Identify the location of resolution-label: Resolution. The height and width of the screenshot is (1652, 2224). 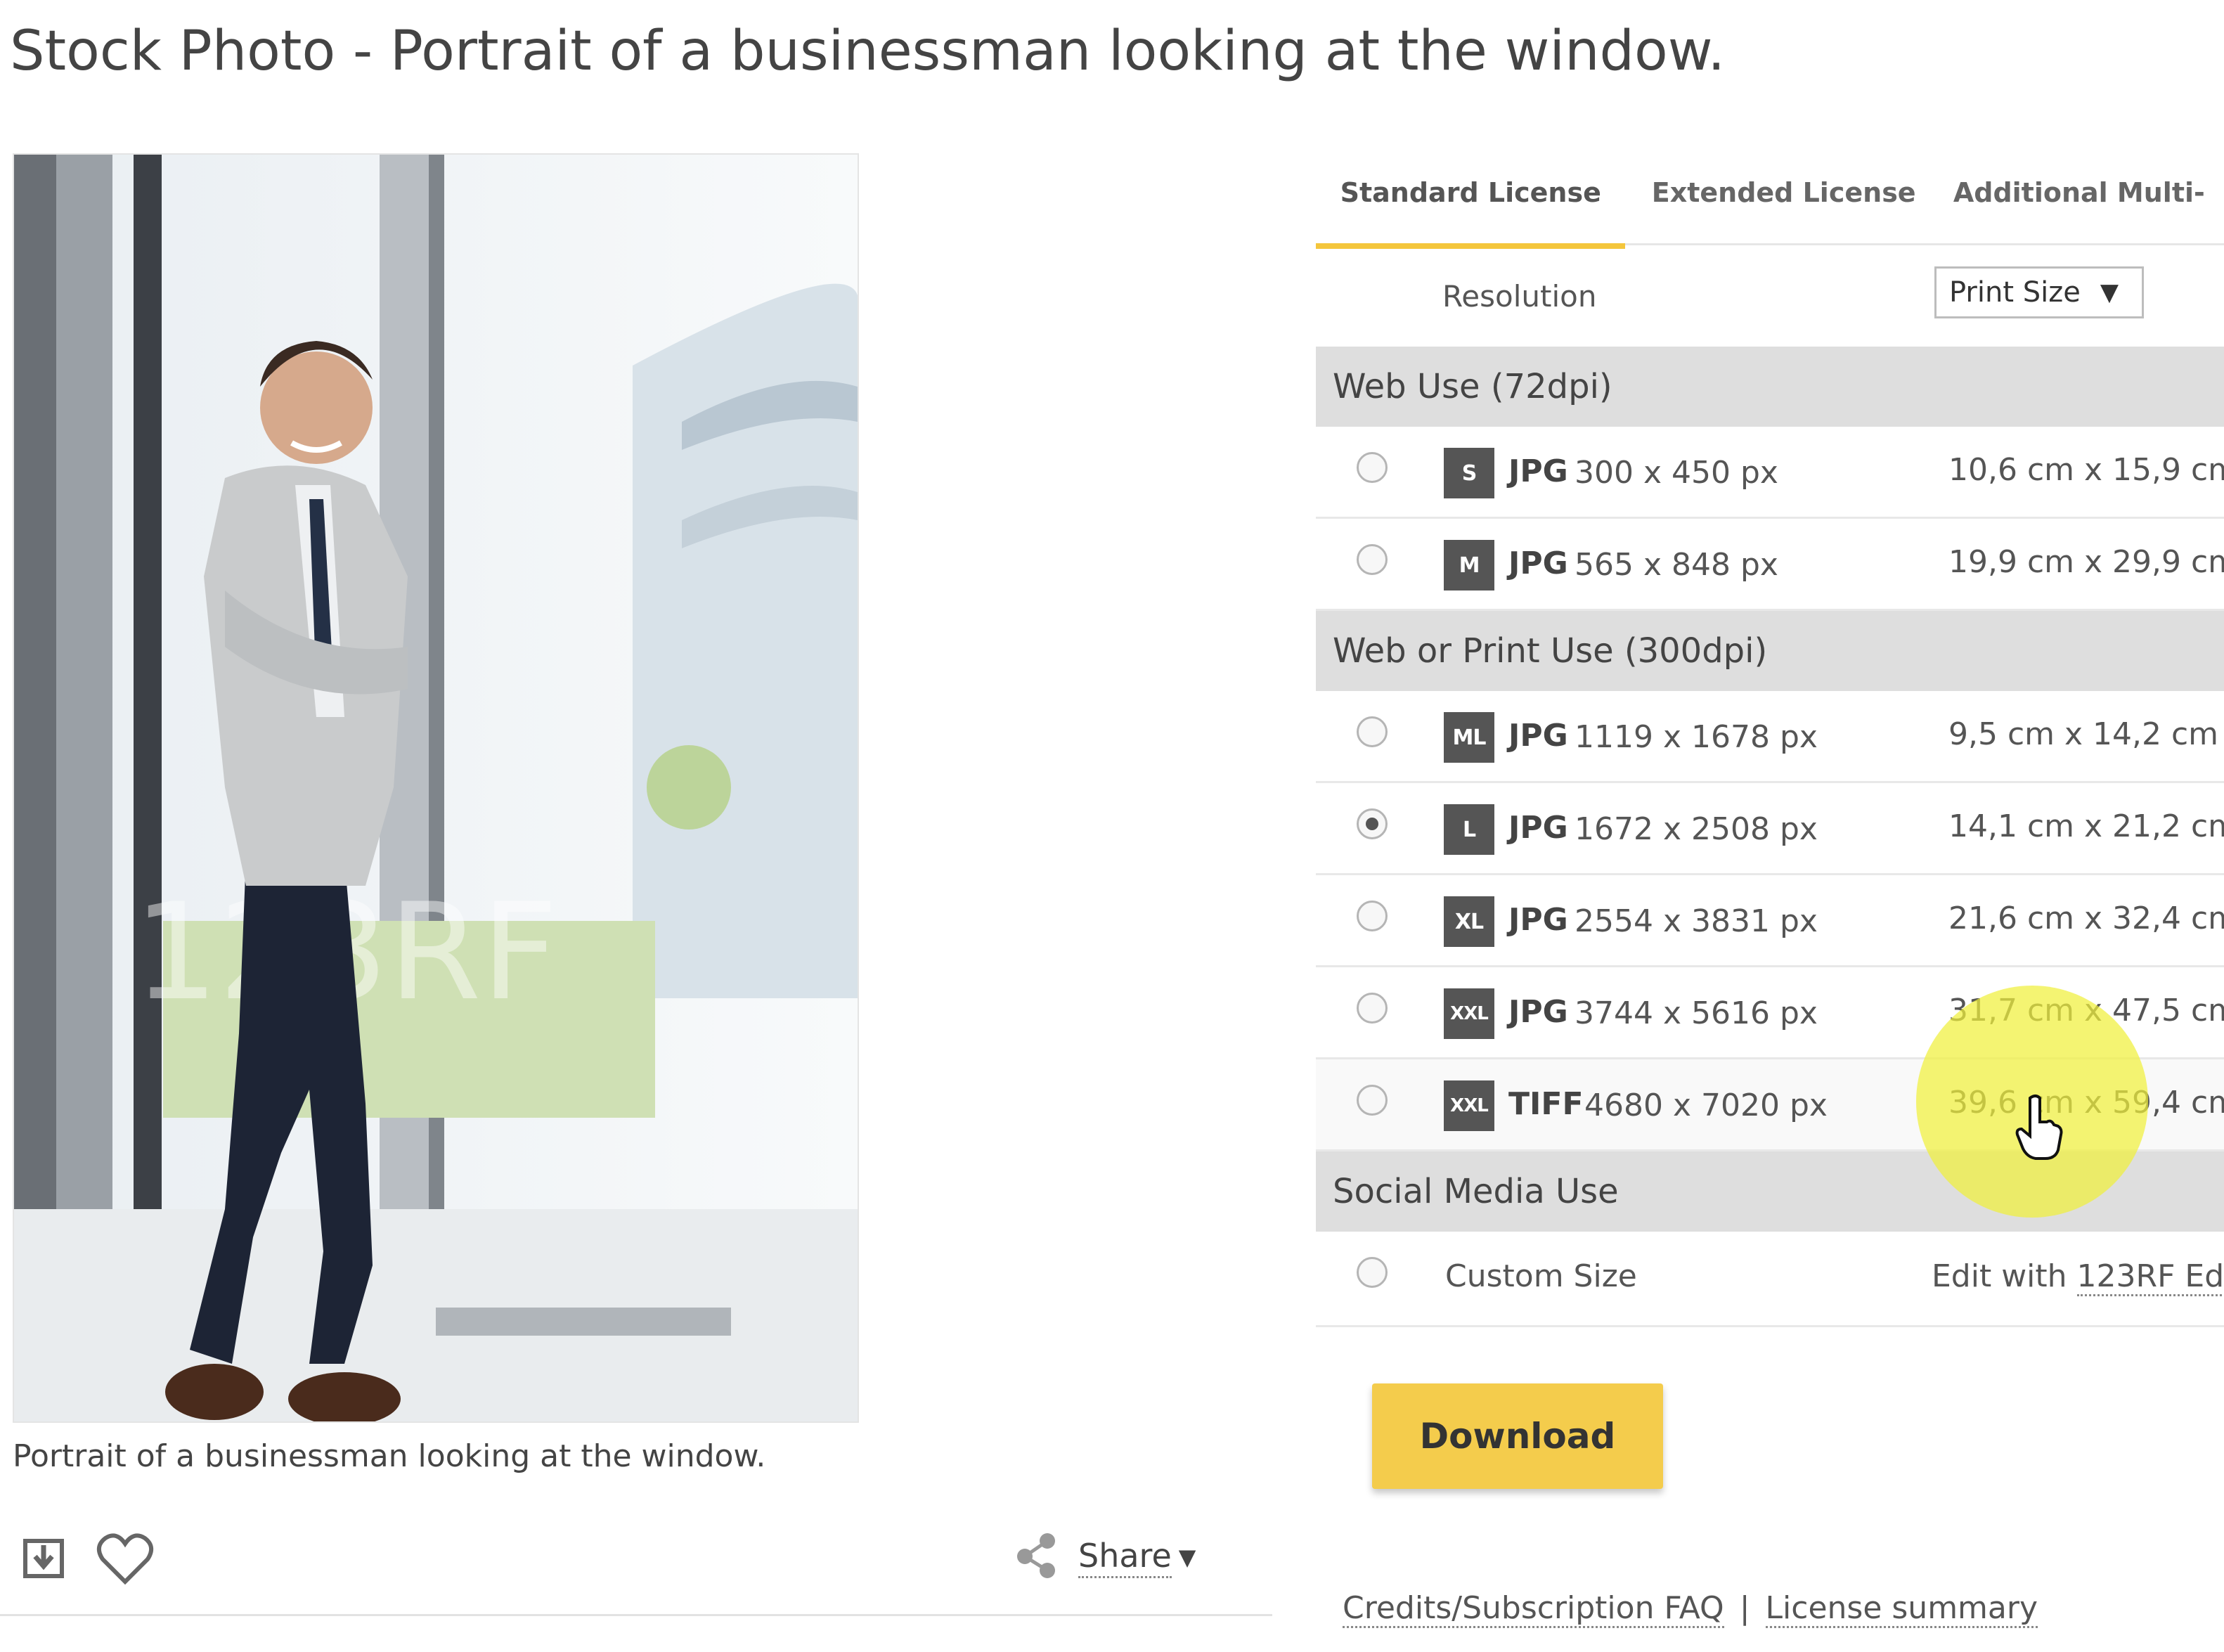
(1519, 296).